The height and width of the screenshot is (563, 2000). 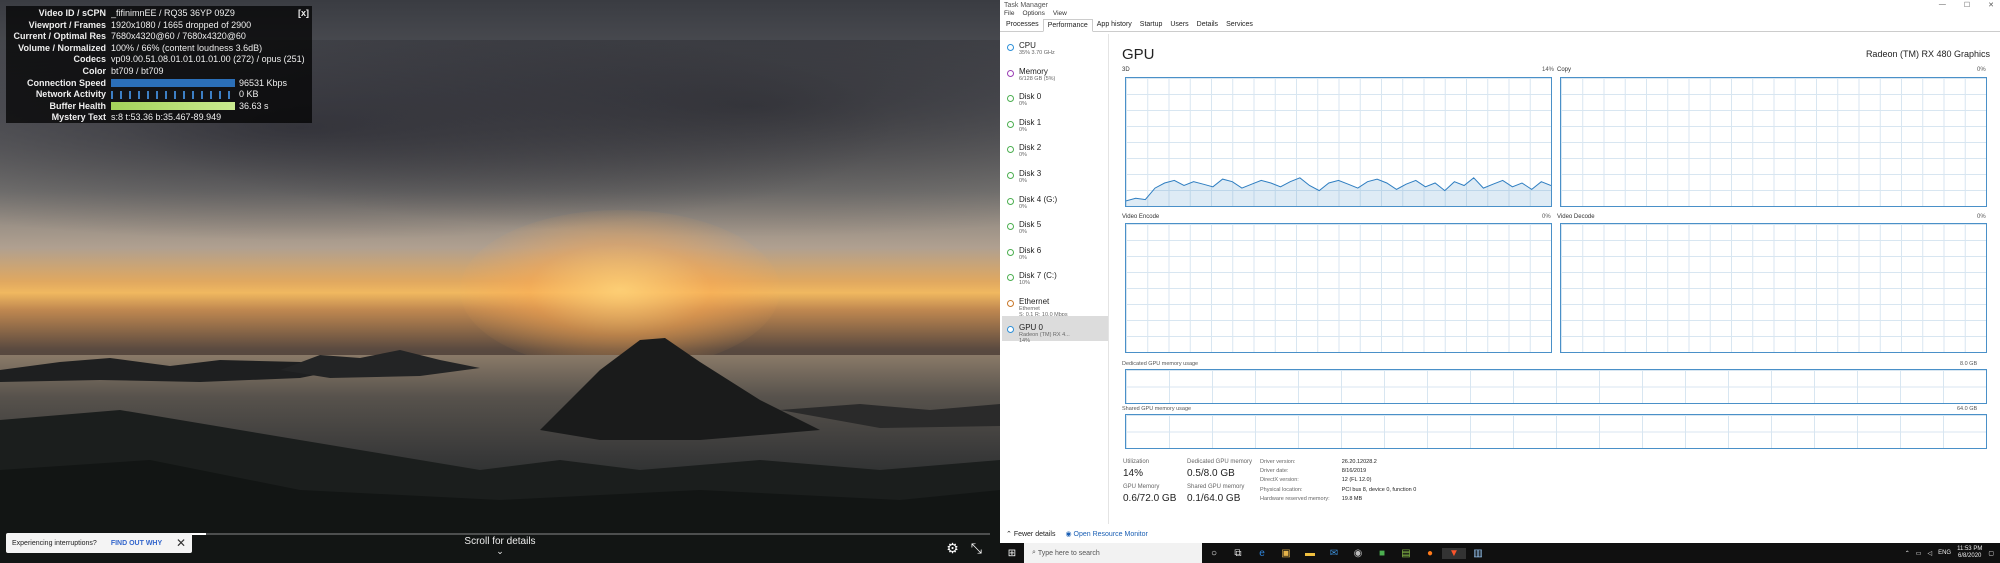 I want to click on task-manager-taskbar-icon: ▥, so click(x=1478, y=553).